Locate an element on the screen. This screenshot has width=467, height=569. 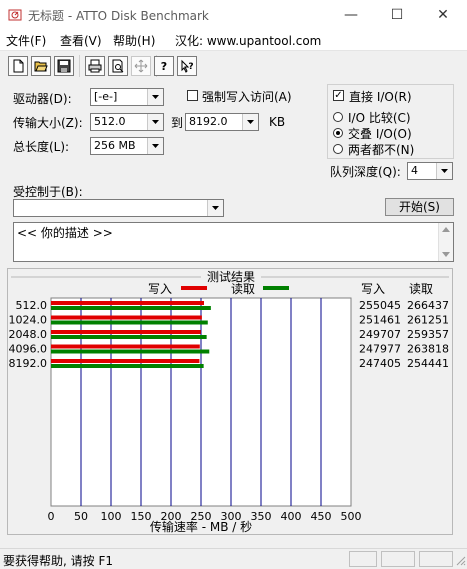
x-tick-label: 350 is located at coordinates (261, 516).